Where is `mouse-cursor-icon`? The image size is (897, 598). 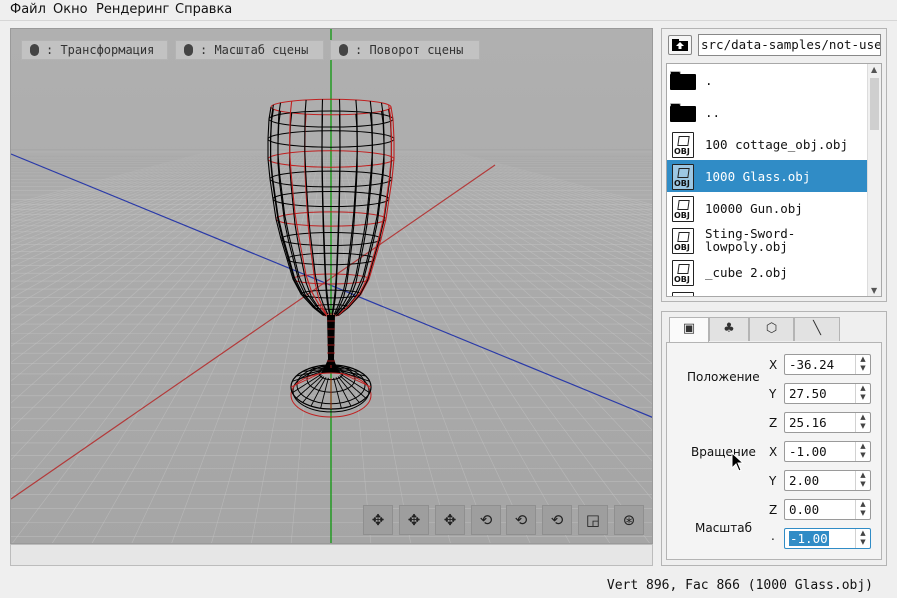
mouse-cursor-icon is located at coordinates (738, 462).